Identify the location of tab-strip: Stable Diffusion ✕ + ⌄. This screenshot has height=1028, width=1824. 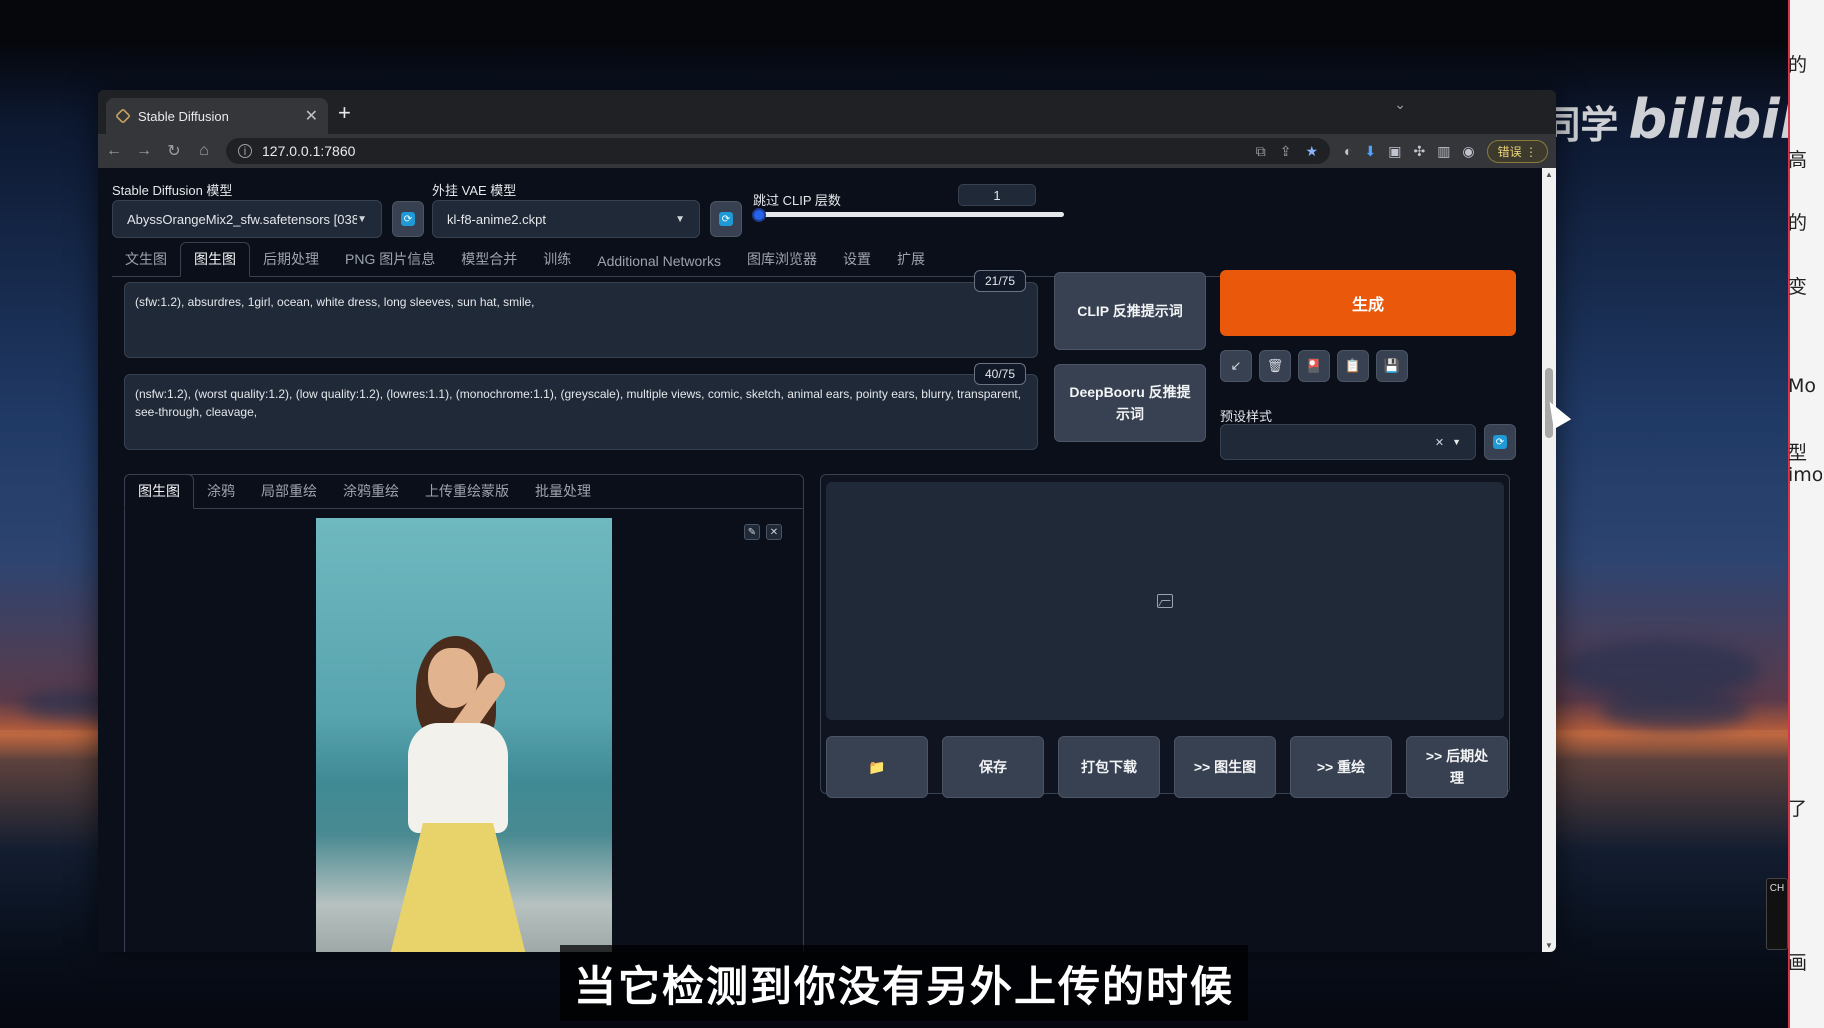
(827, 112).